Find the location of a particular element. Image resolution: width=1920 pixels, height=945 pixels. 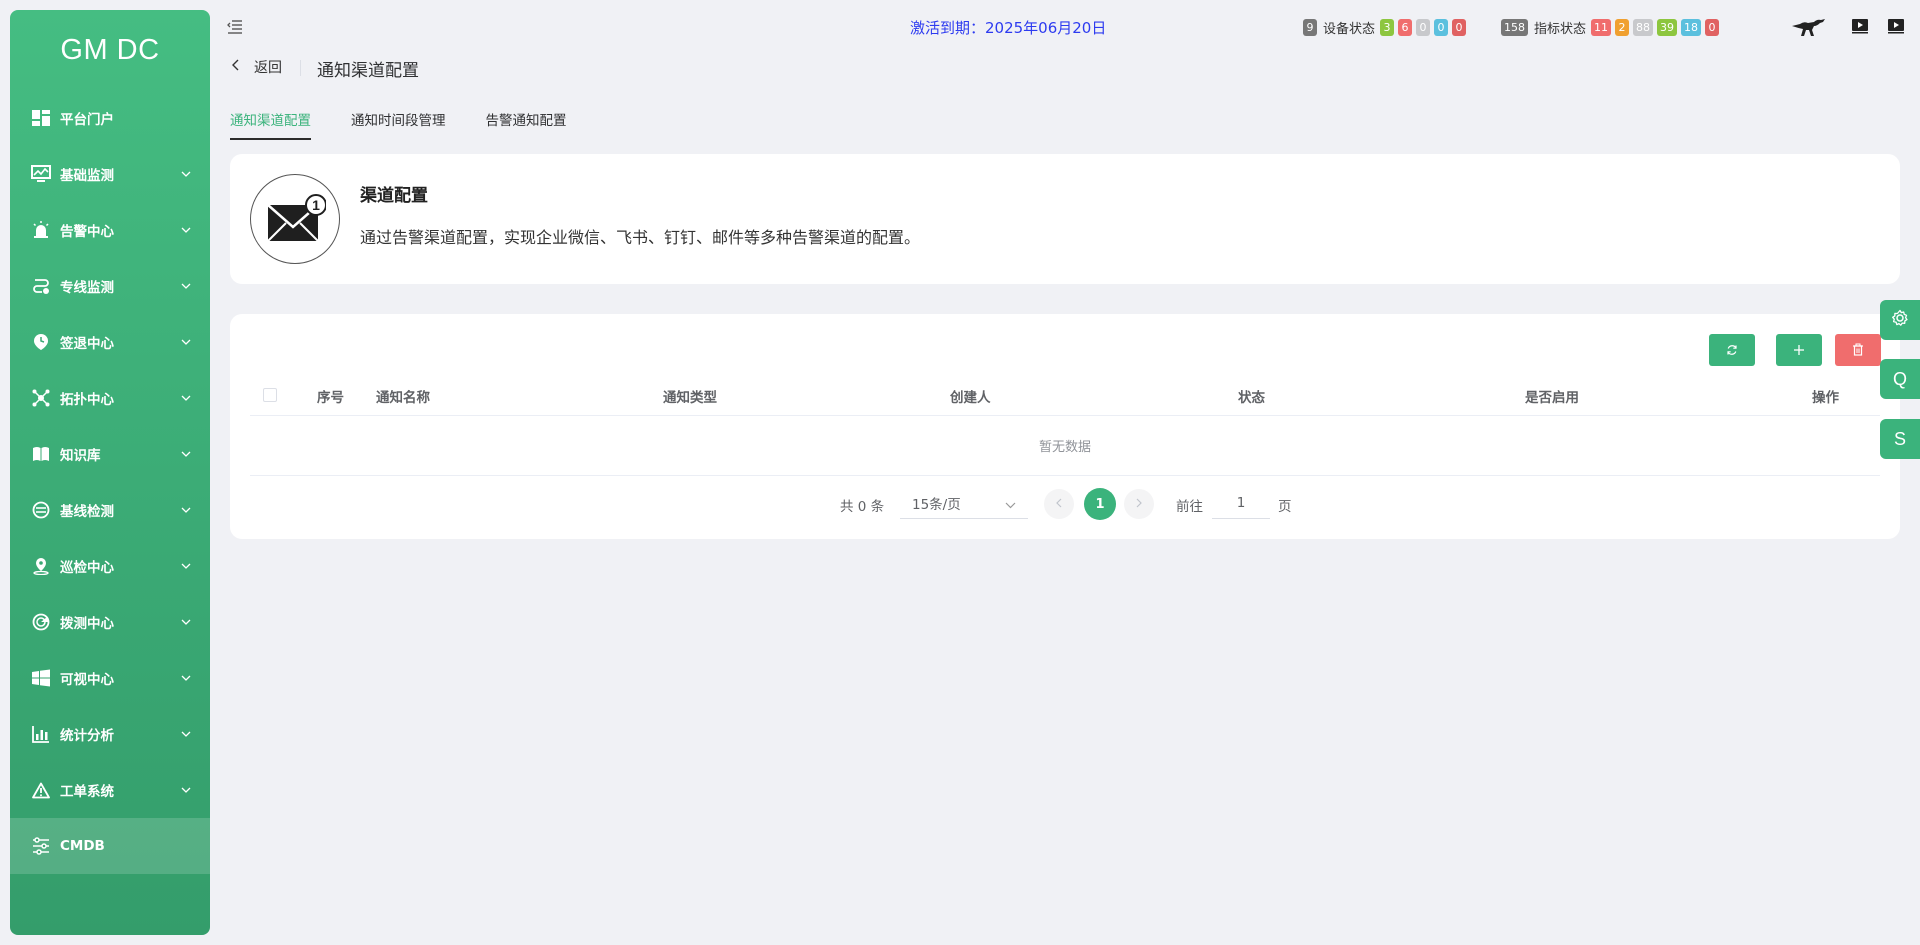

plus-icon is located at coordinates (1799, 350).